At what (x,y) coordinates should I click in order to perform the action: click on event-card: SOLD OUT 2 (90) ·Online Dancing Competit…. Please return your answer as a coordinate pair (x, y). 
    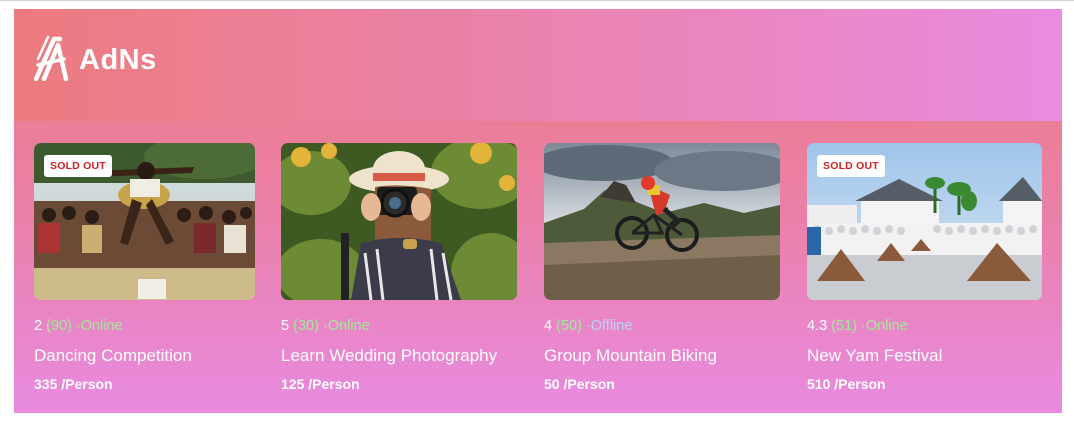
    Looking at the image, I should click on (144, 267).